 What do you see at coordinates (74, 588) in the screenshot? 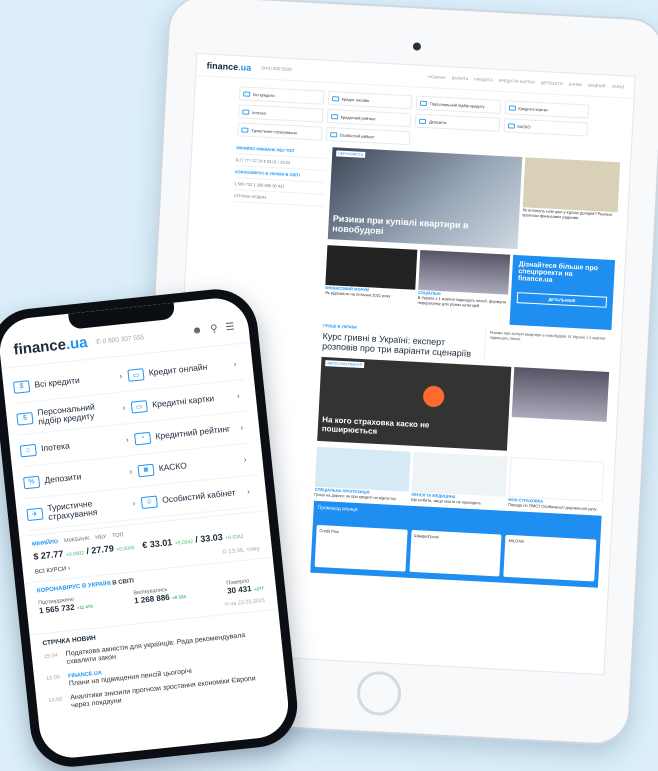
I see `covid-tab-ukraine: КОРОНАВІРУС В УКРАЇНІ` at bounding box center [74, 588].